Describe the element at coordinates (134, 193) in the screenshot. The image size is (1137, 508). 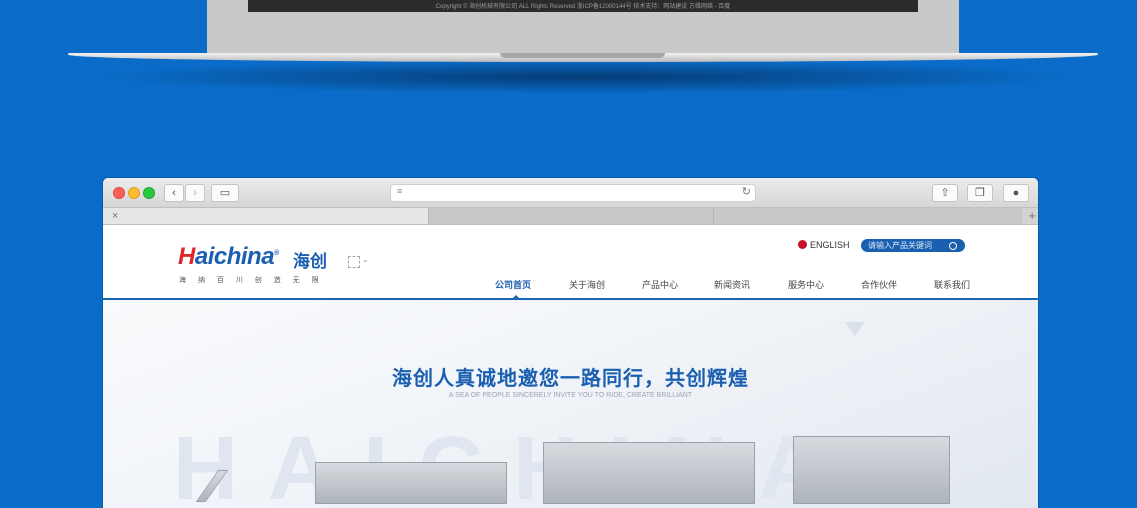
I see `minimize-window-button` at that location.